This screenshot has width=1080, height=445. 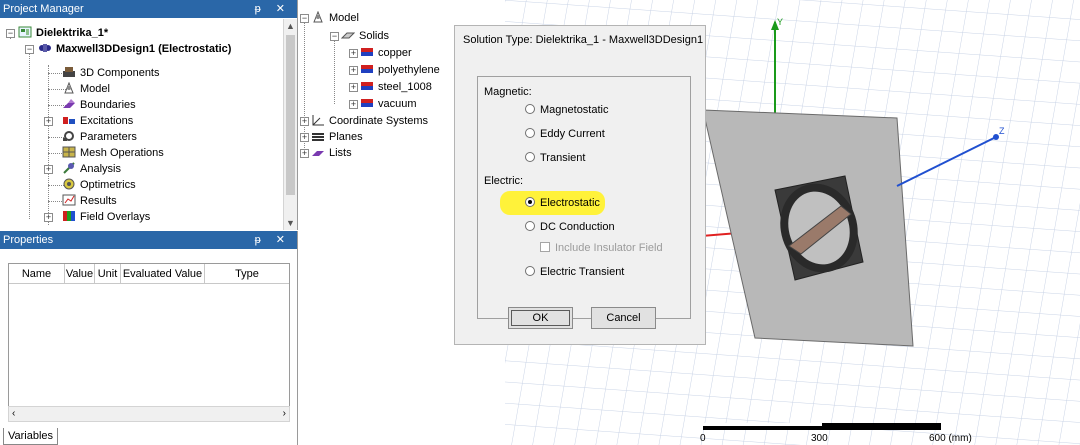 What do you see at coordinates (331, 153) in the screenshot?
I see `model-tree-item-lists: Lists` at bounding box center [331, 153].